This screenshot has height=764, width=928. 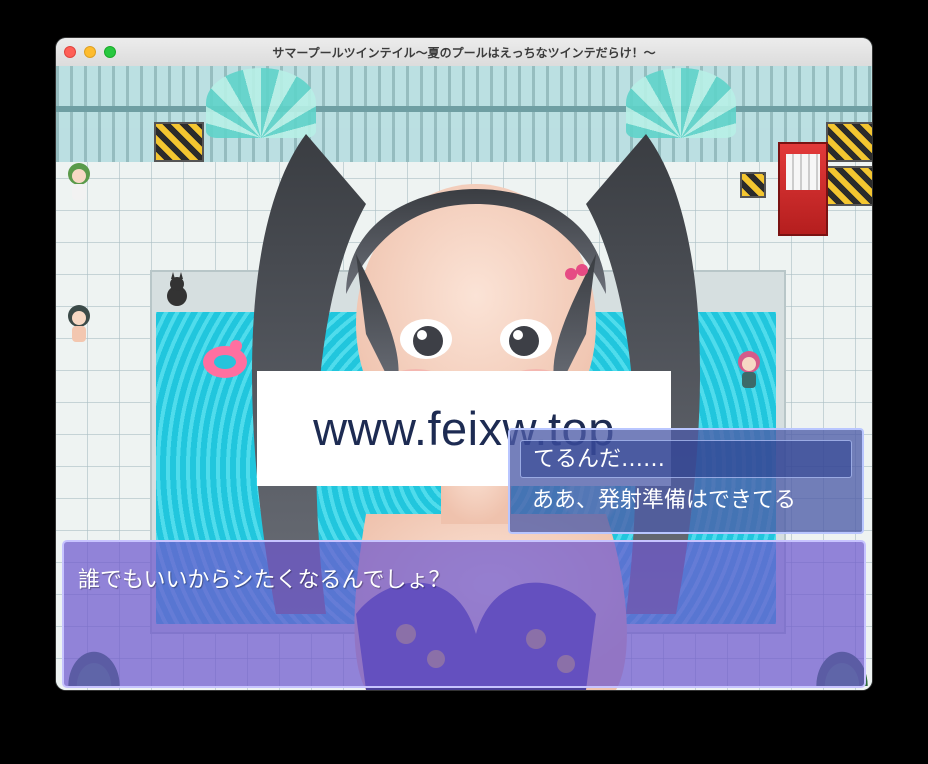 I want to click on dialogue-text: 誰でもいいからシたくなるんでしょ？, so click(x=264, y=580).